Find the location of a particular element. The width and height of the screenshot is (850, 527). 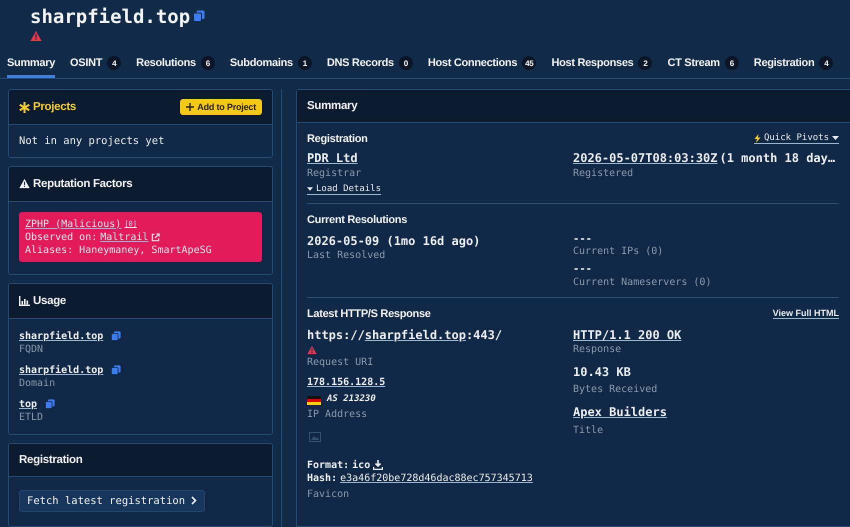

registration-title: Registration is located at coordinates (50, 460).